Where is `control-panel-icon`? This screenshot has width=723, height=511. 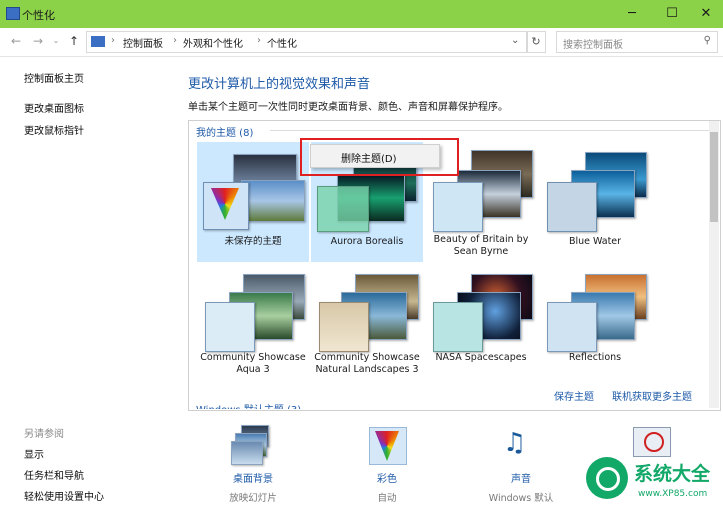
control-panel-icon is located at coordinates (98, 41).